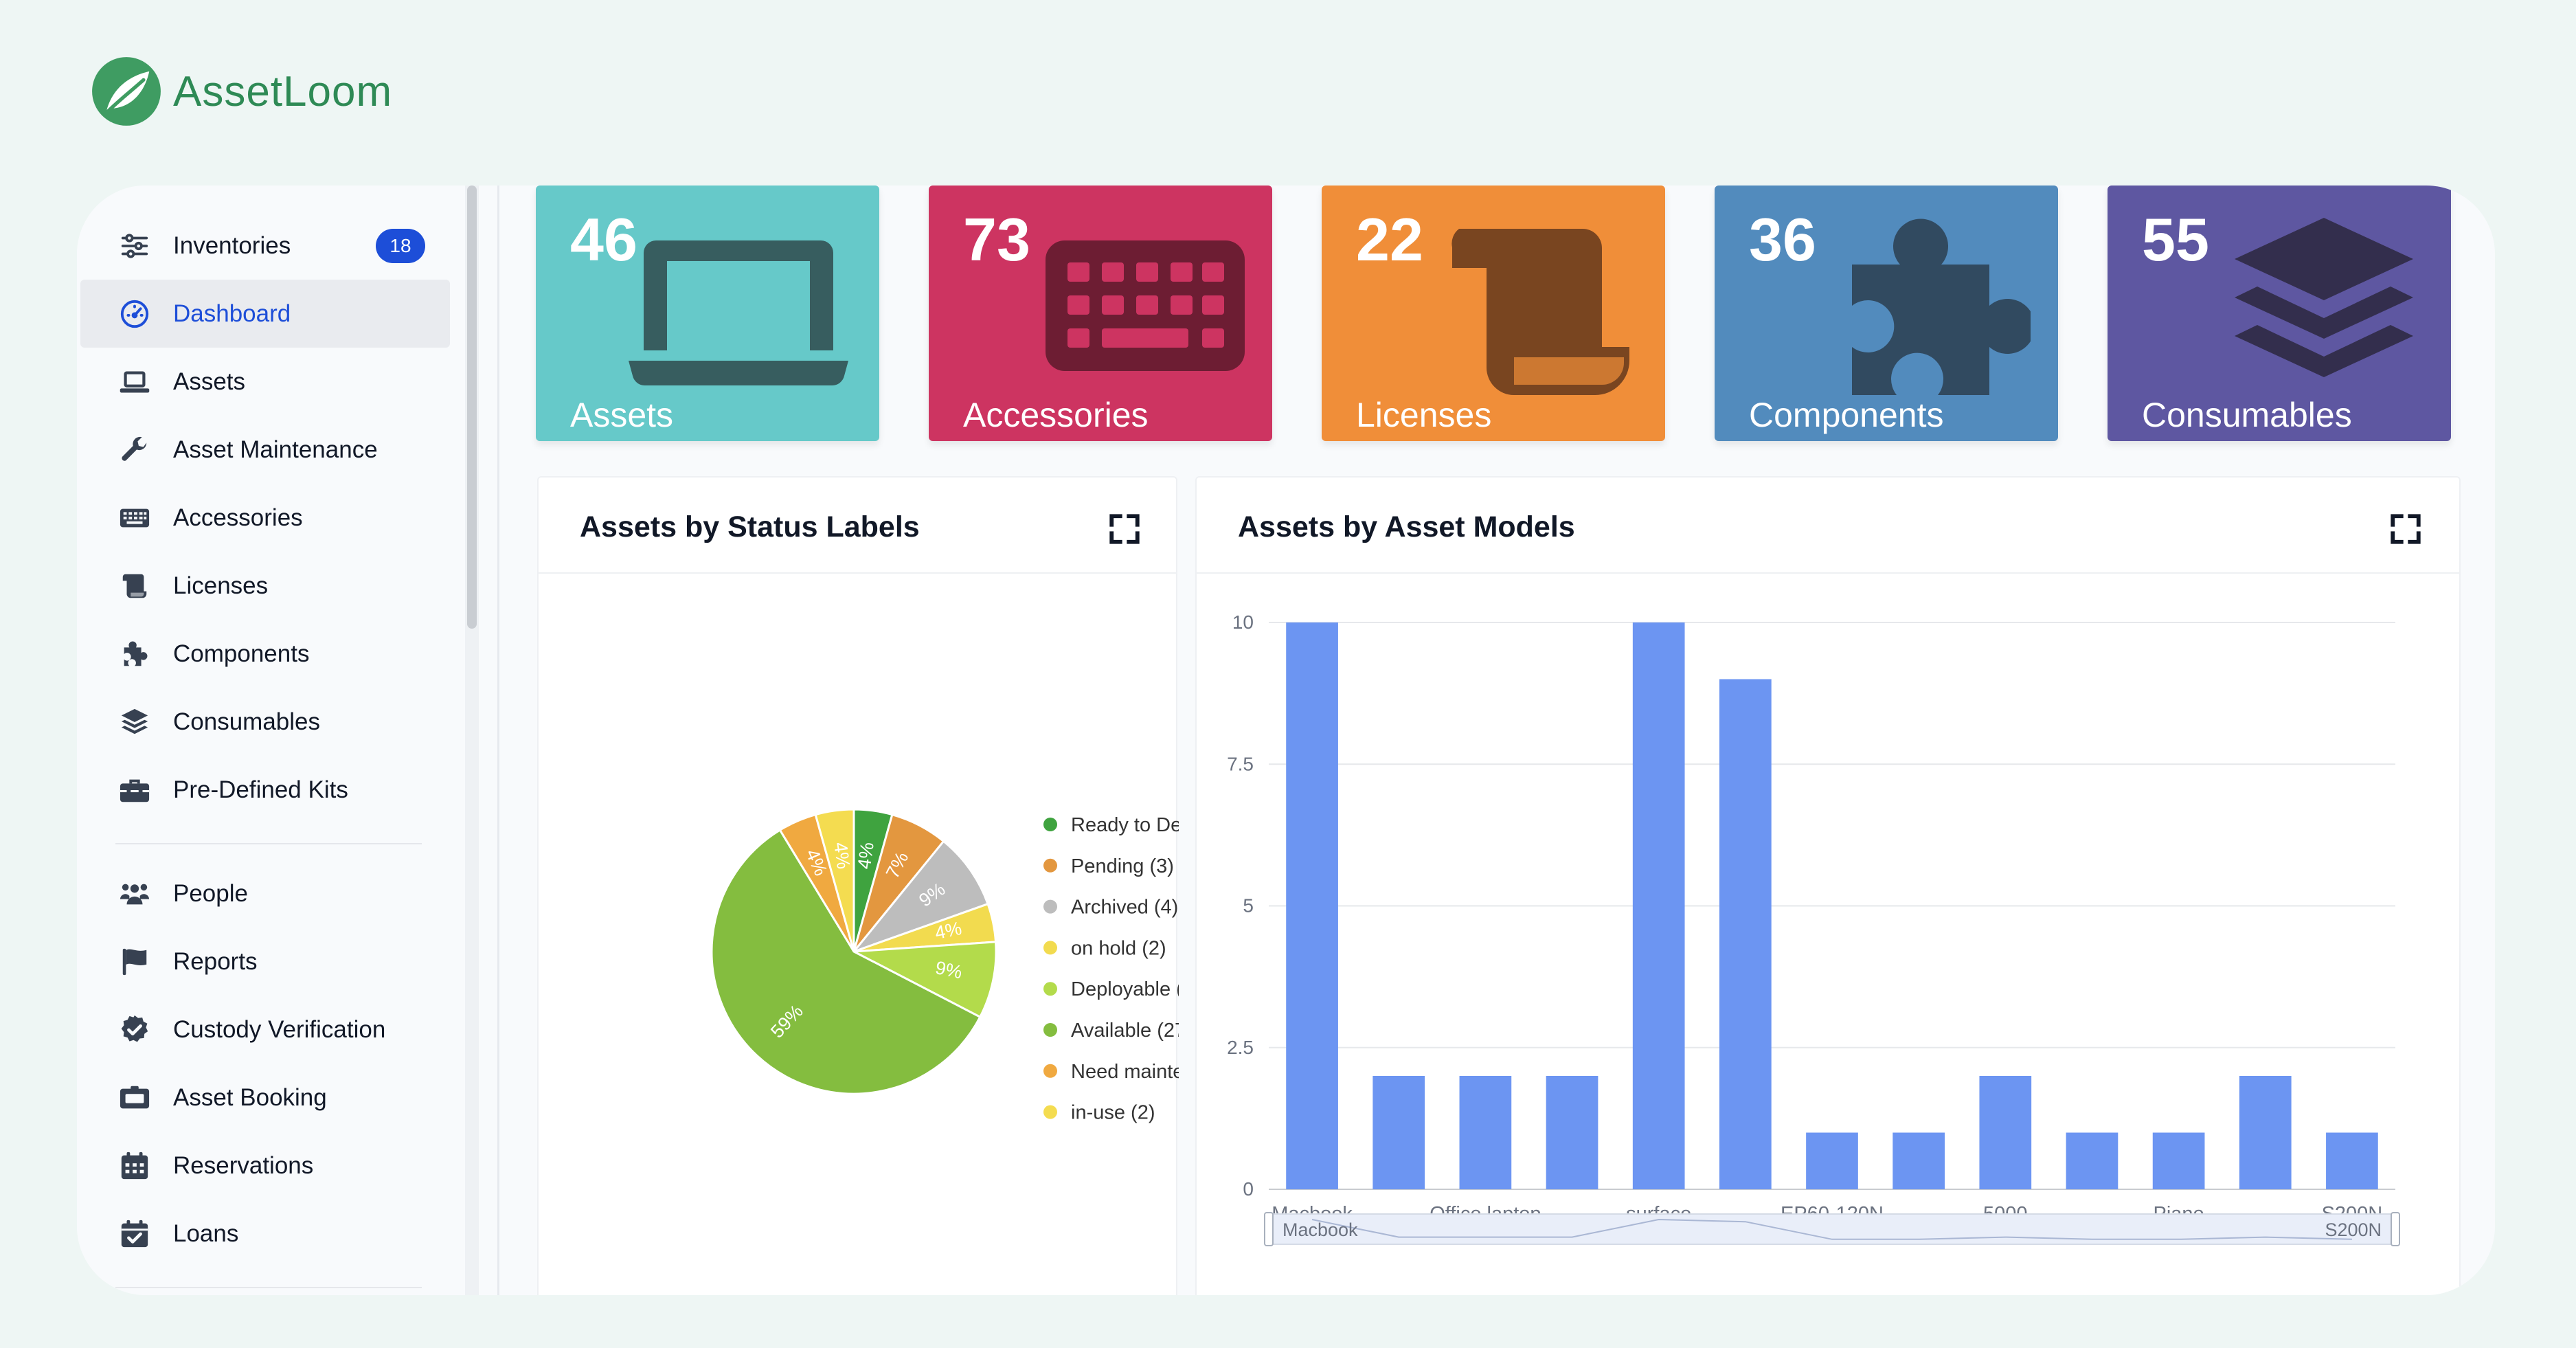  What do you see at coordinates (1846, 415) in the screenshot?
I see `stat-label: Components` at bounding box center [1846, 415].